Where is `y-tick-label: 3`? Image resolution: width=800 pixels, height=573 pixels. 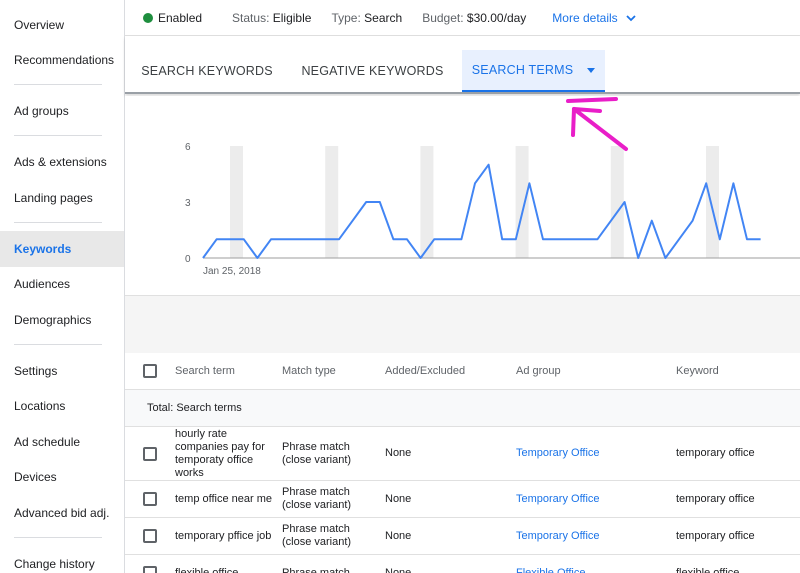
y-tick-label: 3 is located at coordinates (188, 203).